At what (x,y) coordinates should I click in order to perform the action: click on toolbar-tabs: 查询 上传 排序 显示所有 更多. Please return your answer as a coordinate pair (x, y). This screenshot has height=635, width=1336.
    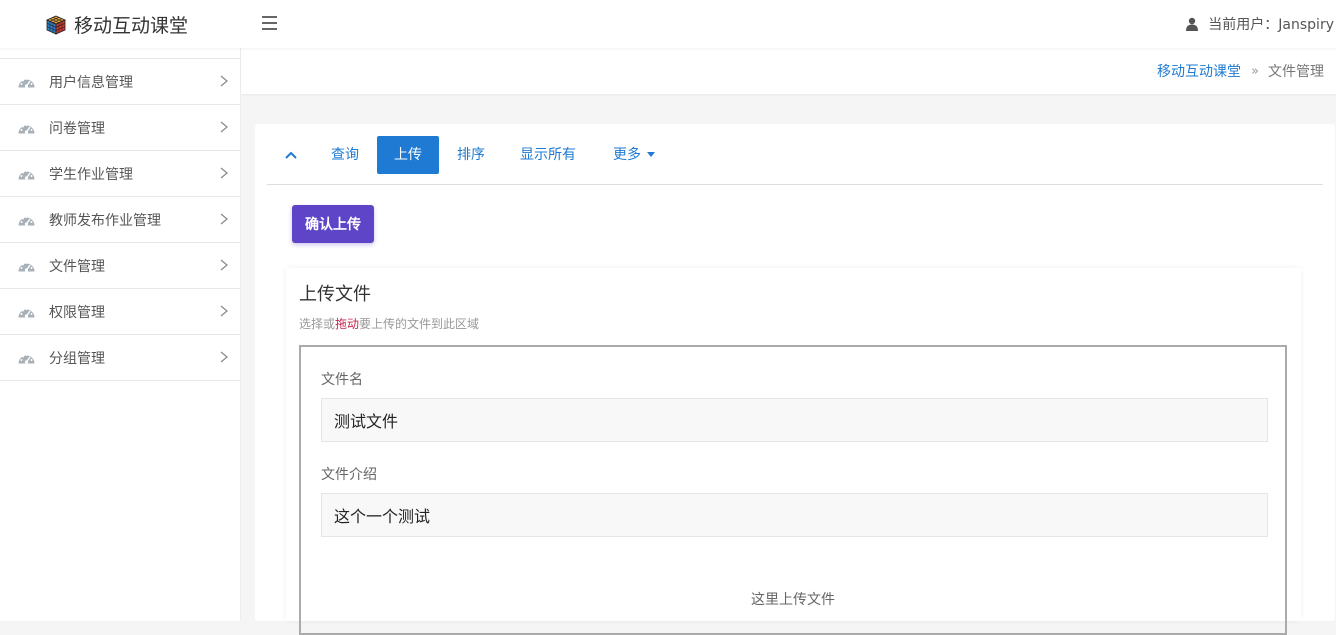
    Looking at the image, I should click on (795, 160).